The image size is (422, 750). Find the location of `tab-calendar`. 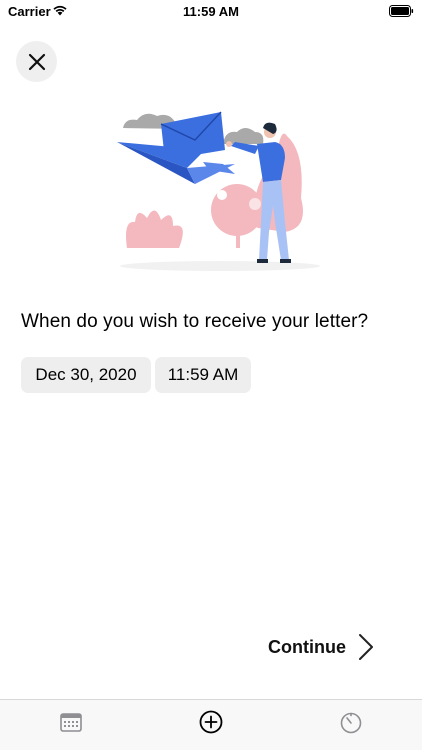

tab-calendar is located at coordinates (71, 722).